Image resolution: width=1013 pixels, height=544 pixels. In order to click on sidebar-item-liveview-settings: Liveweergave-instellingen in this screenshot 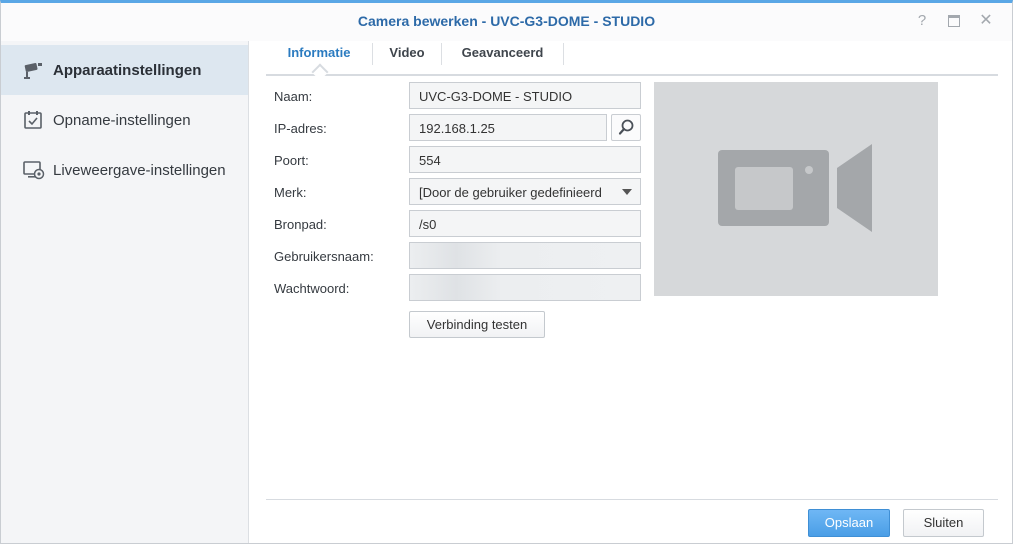, I will do `click(124, 170)`.